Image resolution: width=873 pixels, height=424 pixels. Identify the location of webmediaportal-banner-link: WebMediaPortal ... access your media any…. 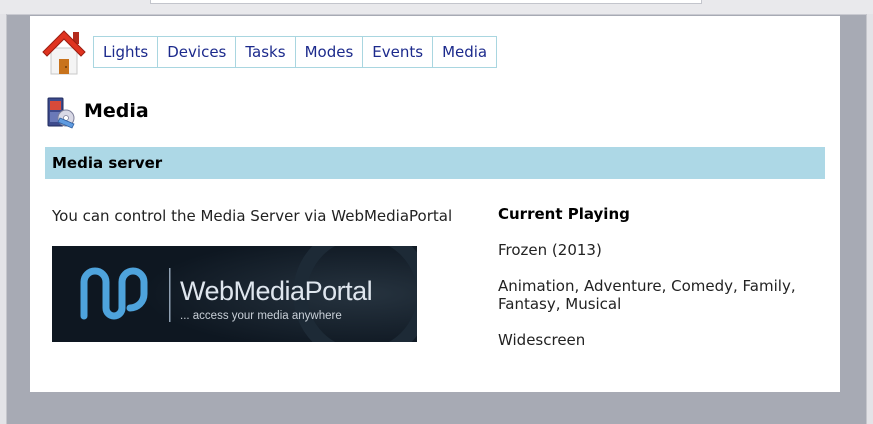
(234, 294).